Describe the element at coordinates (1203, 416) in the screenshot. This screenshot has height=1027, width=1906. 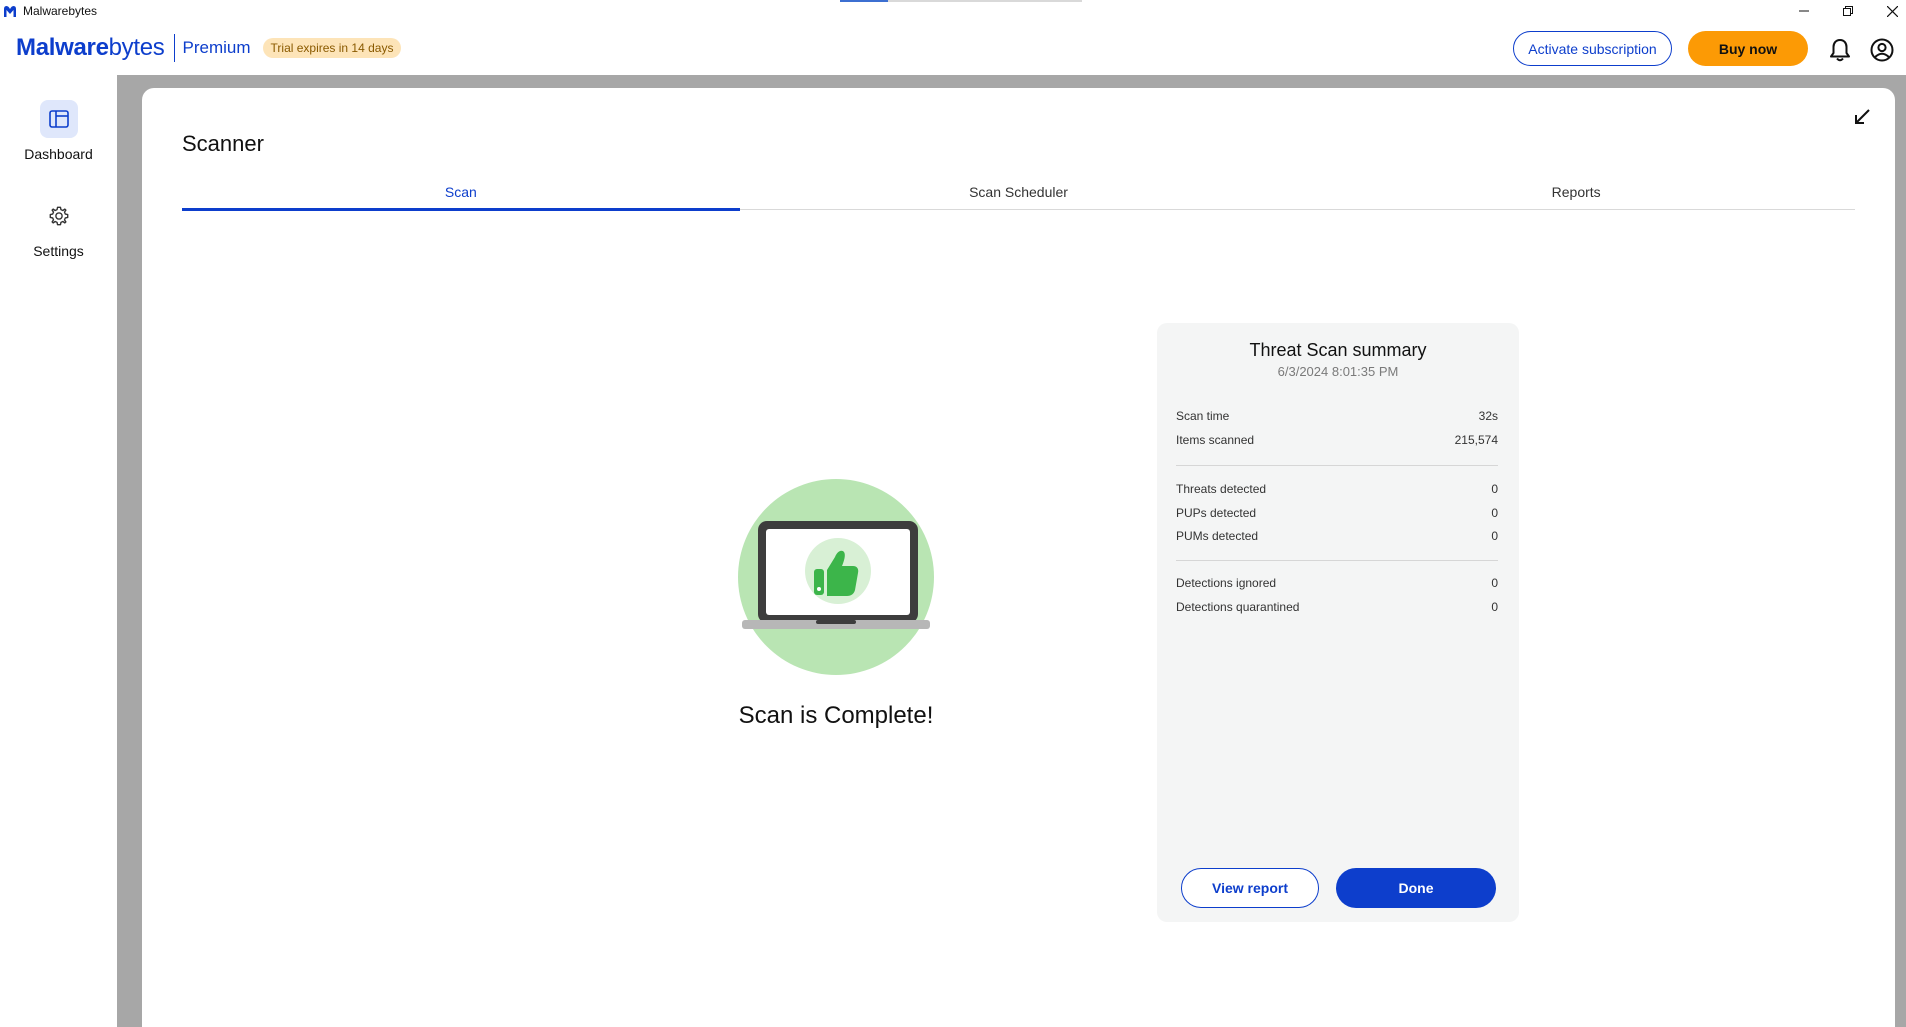
I see `summary-label: Scan time` at that location.